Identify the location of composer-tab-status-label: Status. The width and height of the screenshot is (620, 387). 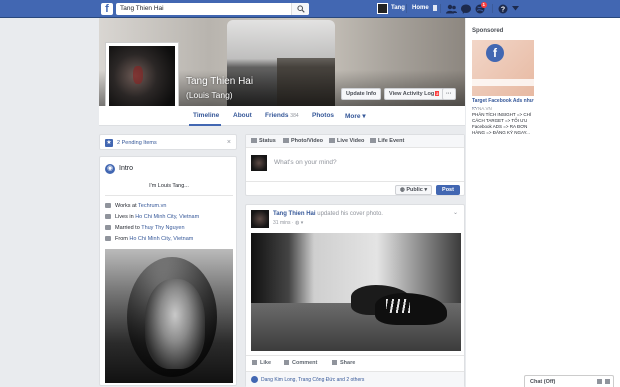
(267, 141).